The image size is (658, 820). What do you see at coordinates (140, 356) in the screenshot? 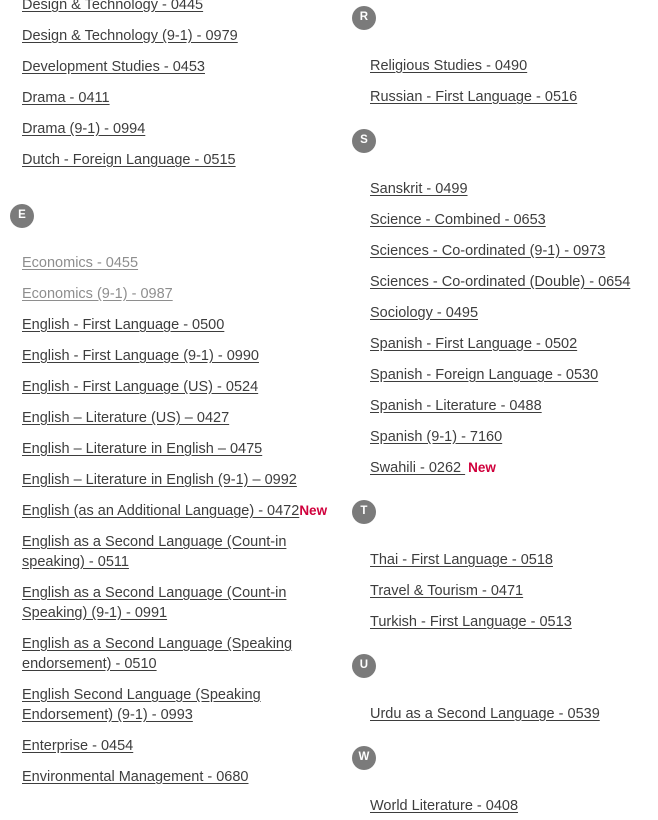
I see `subject-link-english-first-language-9-1-0990: English - First Language (9-1) - 0990` at bounding box center [140, 356].